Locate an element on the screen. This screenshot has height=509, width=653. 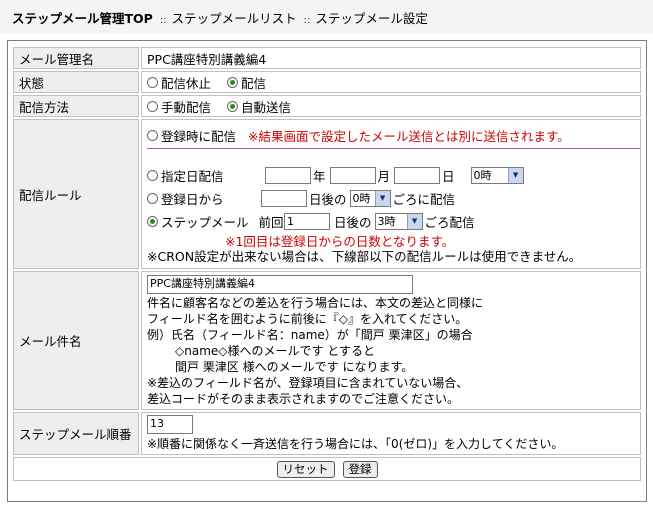
status-send-radio is located at coordinates (233, 82).